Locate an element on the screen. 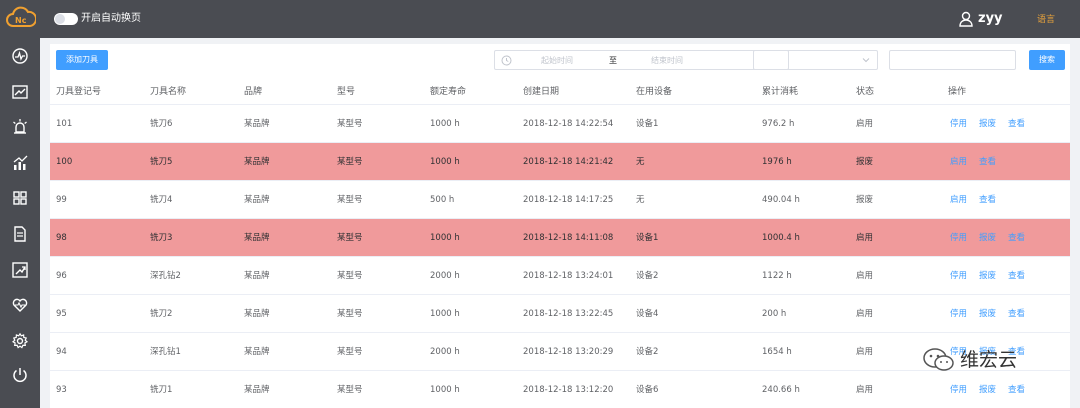  cell-name: 铣刀5 is located at coordinates (161, 162).